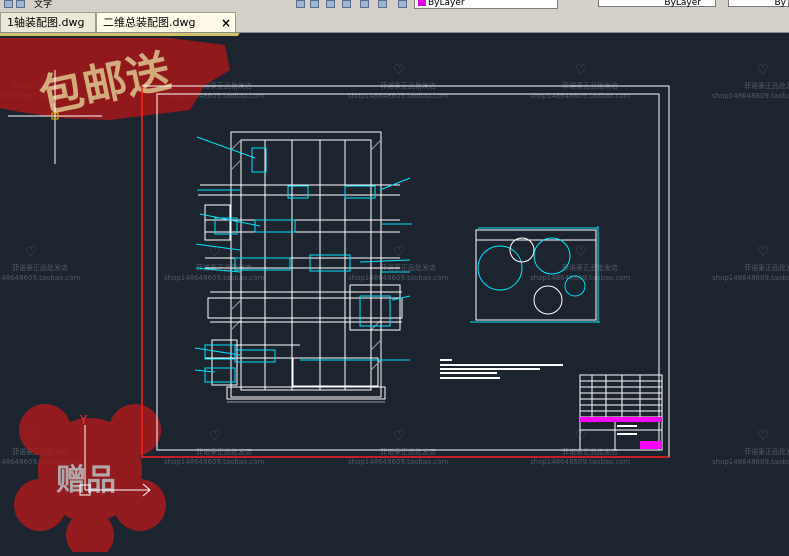  I want to click on linetype-combo: ByLayer, so click(657, 4).